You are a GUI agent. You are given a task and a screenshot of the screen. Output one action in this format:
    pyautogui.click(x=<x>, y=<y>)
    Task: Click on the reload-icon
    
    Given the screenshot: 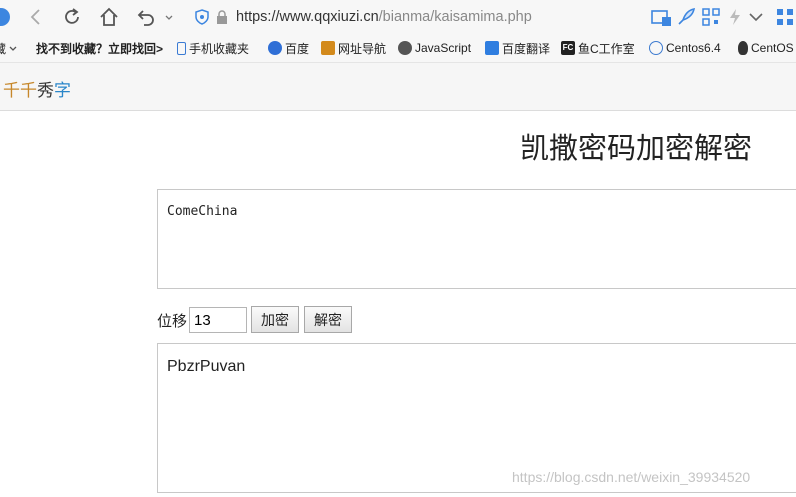 What is the action you would take?
    pyautogui.click(x=72, y=17)
    